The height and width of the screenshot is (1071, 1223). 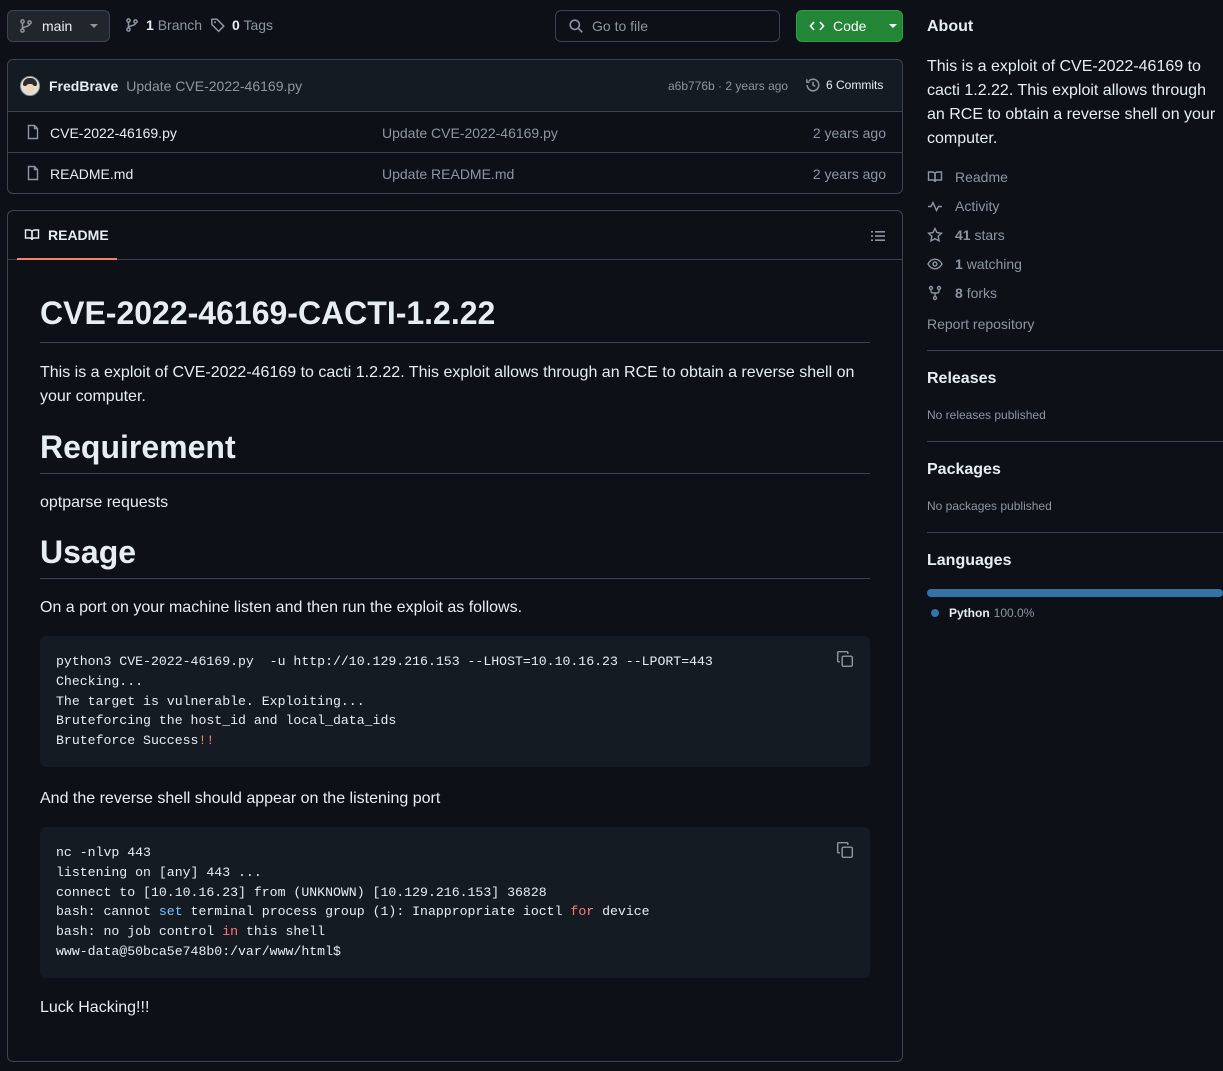 I want to click on watchers-link: 1 watching, so click(x=1075, y=263).